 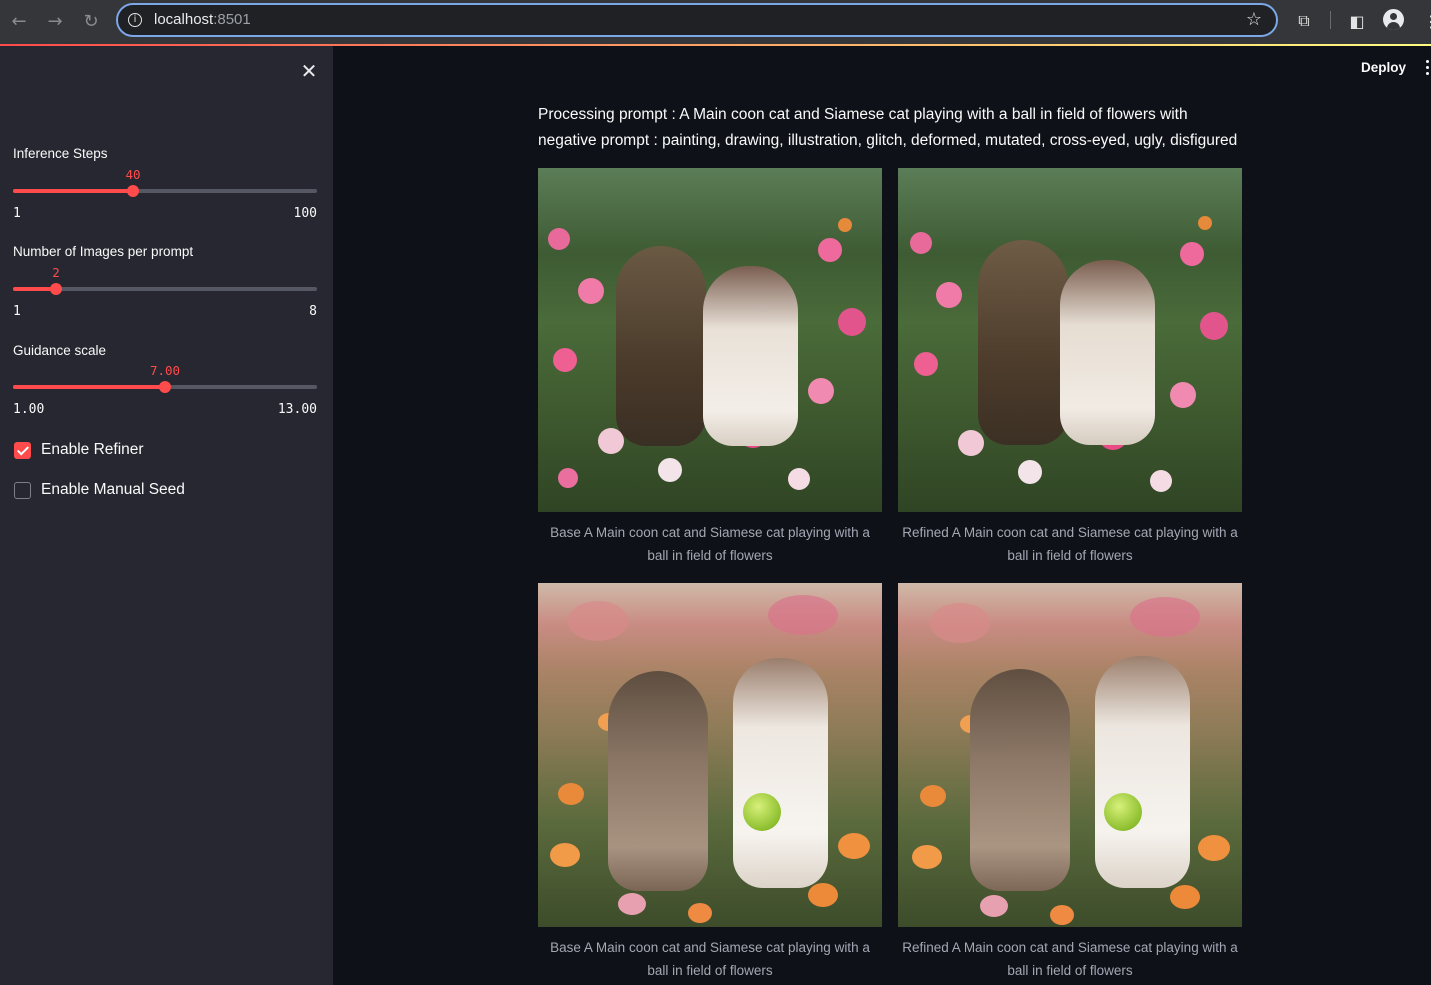 What do you see at coordinates (1357, 21) in the screenshot?
I see `side-panel-icon: ◧` at bounding box center [1357, 21].